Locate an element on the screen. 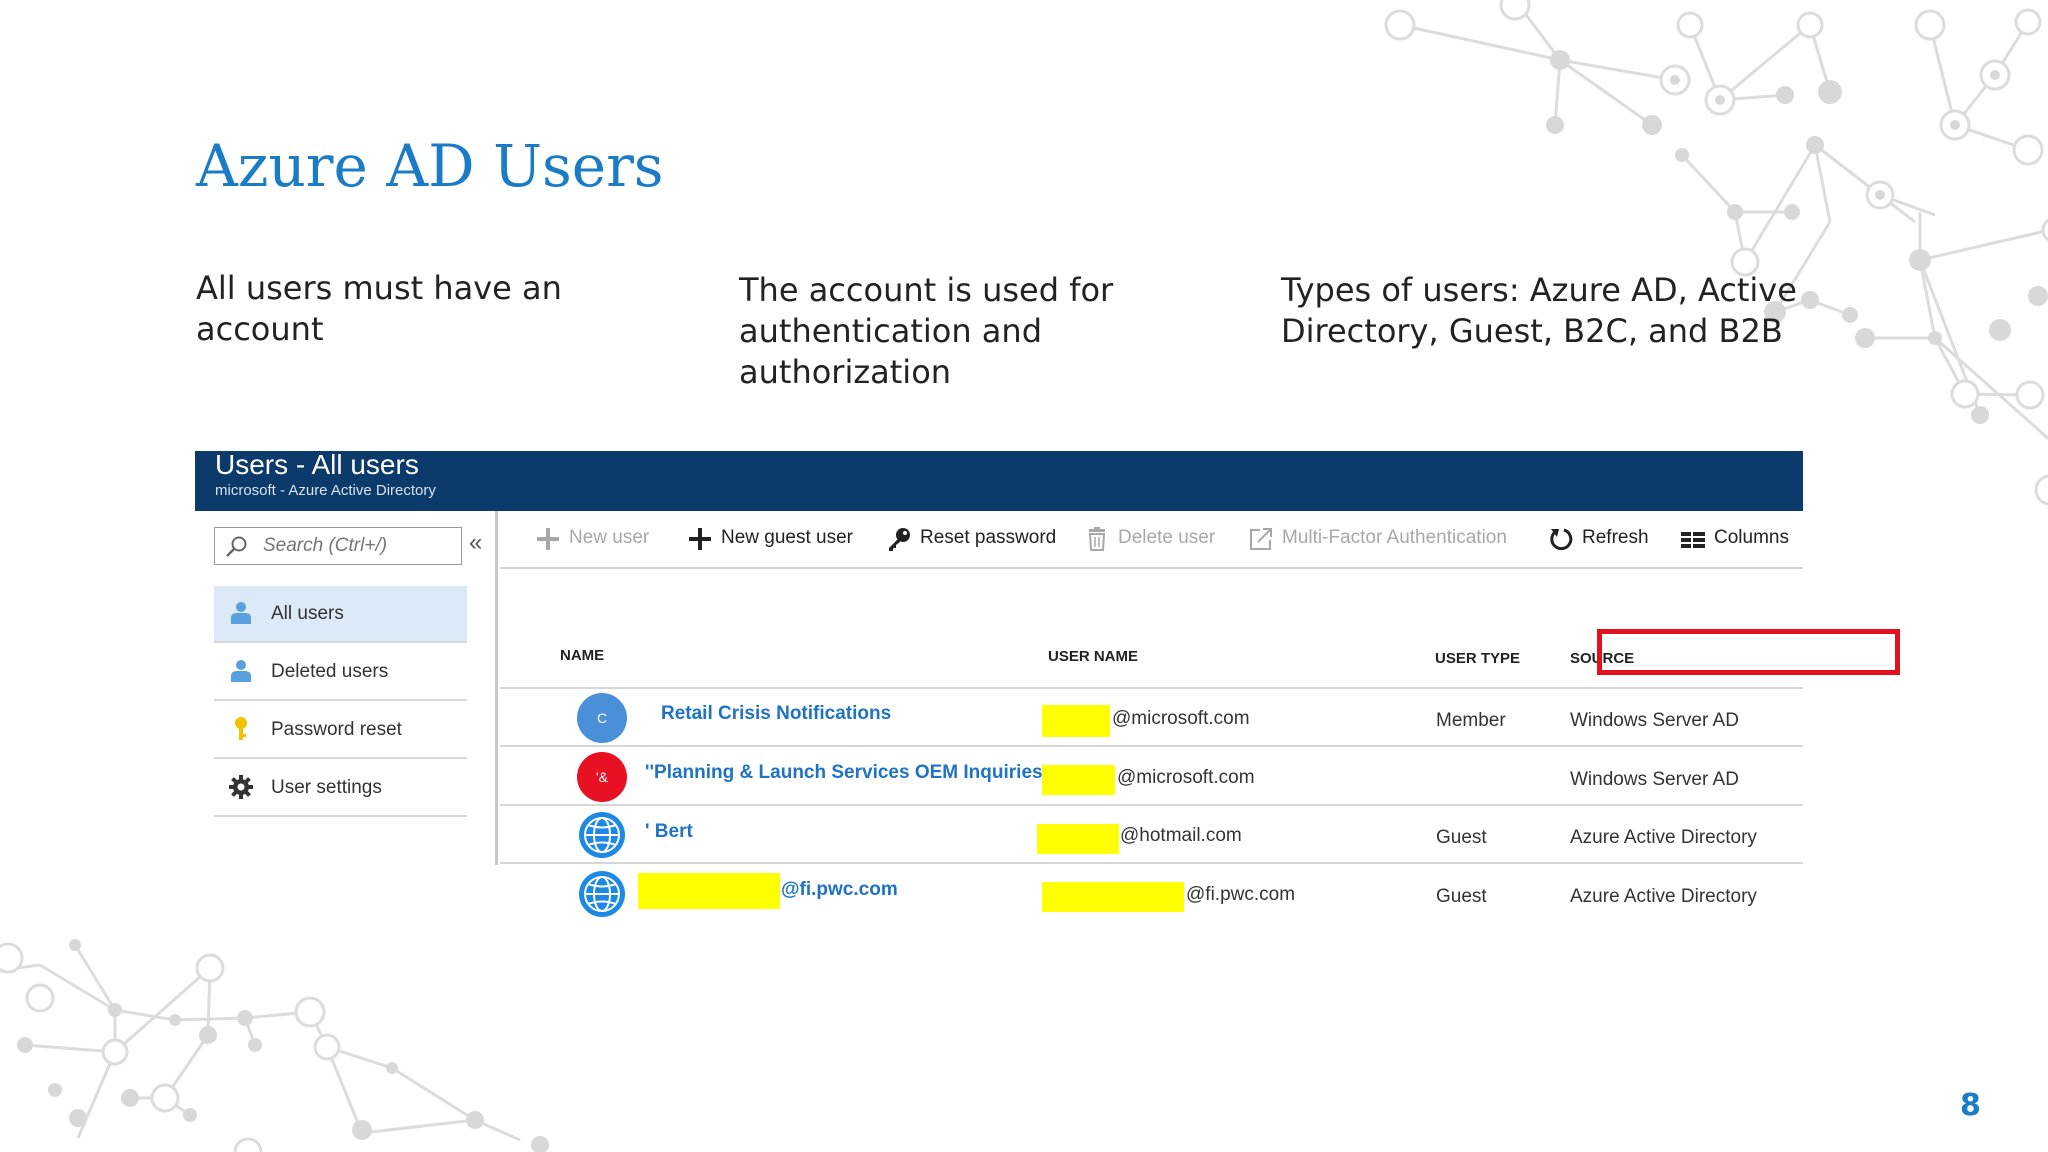  highlight-box-user-type-source is located at coordinates (1748, 652).